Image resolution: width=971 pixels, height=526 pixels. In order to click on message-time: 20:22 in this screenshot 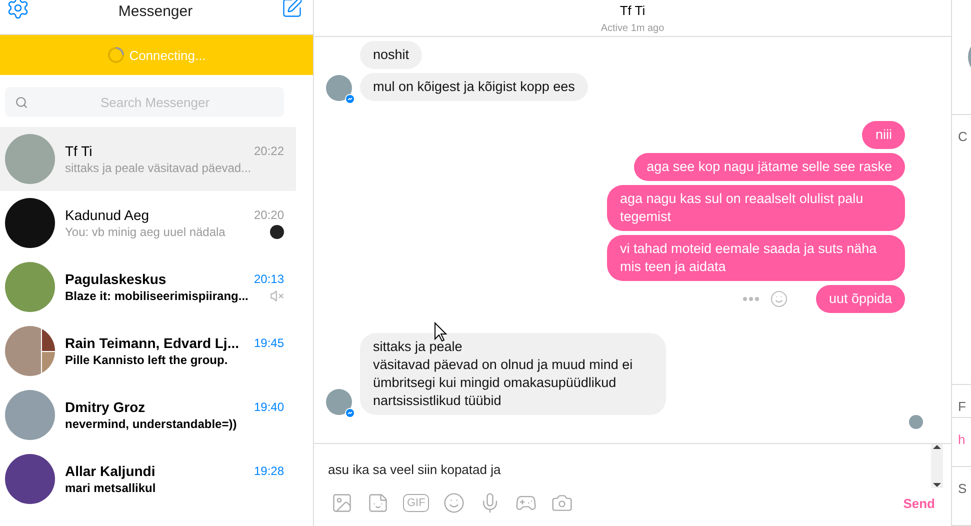, I will do `click(269, 151)`.